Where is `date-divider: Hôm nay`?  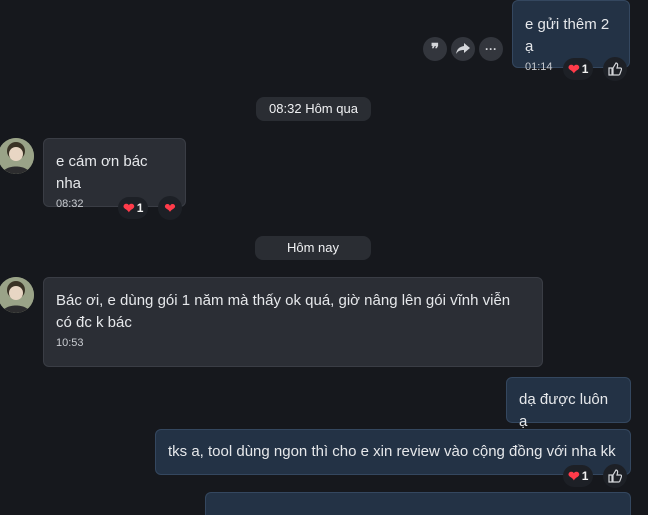
date-divider: Hôm nay is located at coordinates (313, 248).